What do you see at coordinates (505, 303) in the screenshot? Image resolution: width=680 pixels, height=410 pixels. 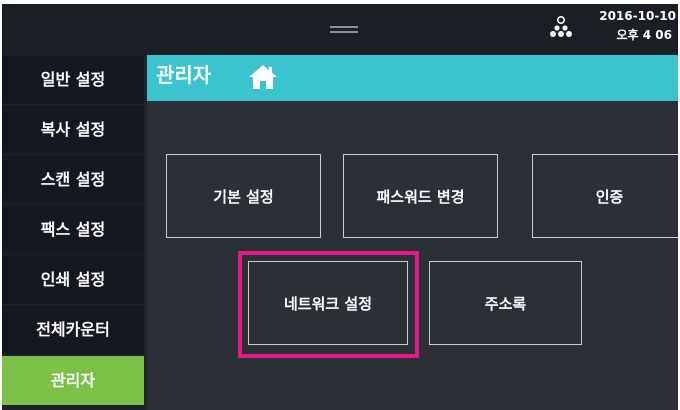 I see `address-book-button: 주소록` at bounding box center [505, 303].